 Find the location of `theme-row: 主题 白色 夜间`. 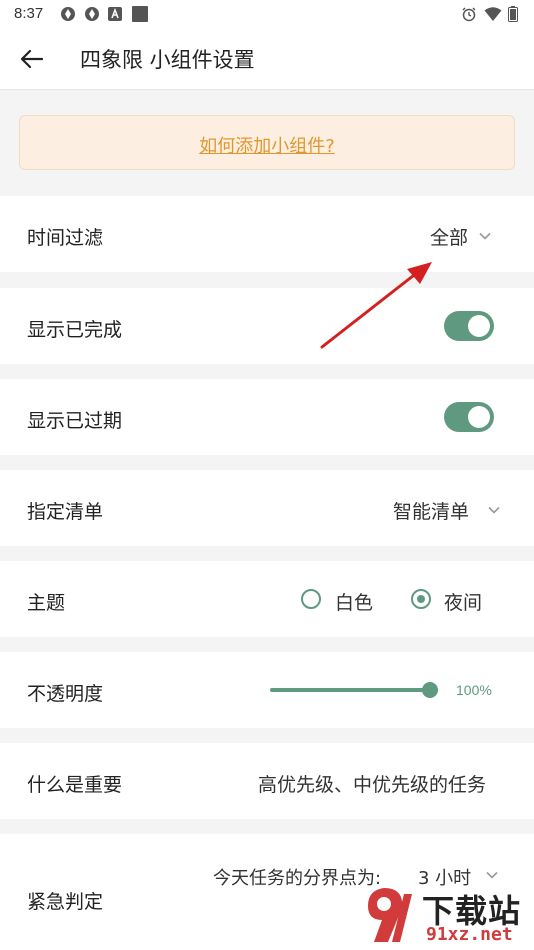

theme-row: 主题 白色 夜间 is located at coordinates (267, 599).